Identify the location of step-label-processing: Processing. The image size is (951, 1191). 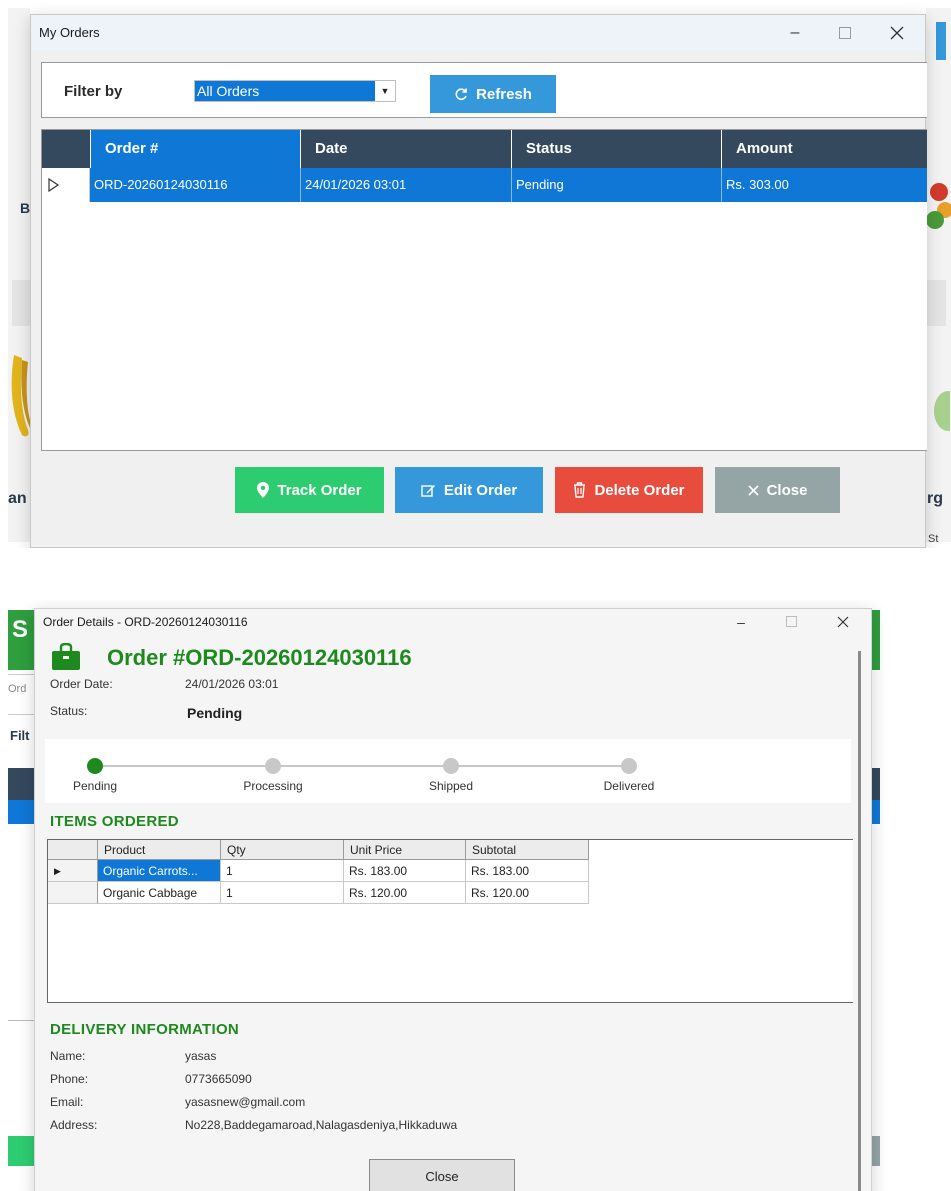
(273, 786).